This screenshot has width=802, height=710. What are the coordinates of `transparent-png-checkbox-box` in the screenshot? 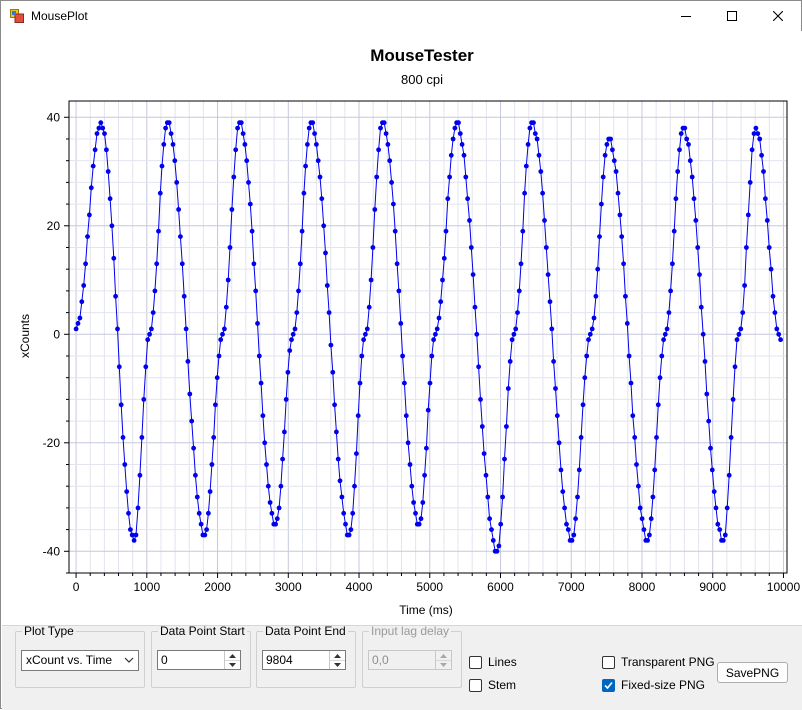 It's located at (608, 662).